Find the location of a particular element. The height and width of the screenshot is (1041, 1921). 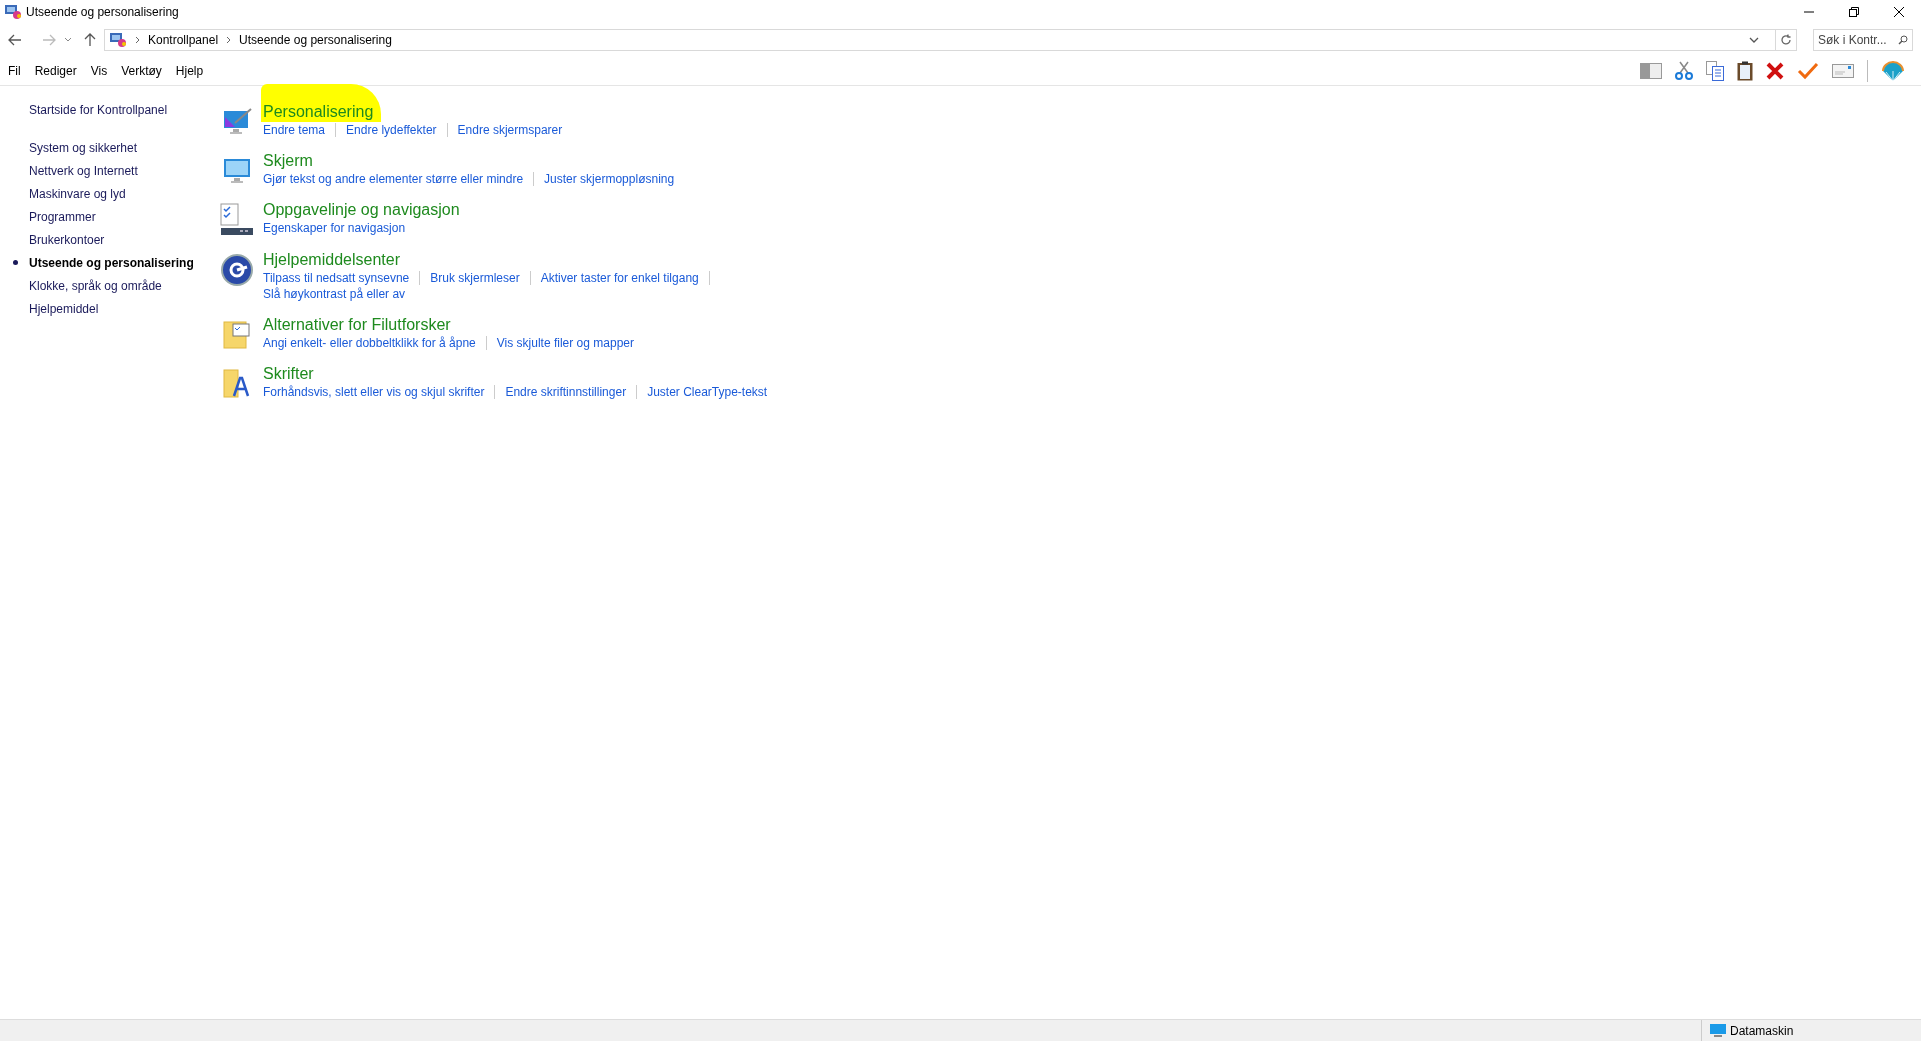

task-link: Aktiver taster for enkel tilgang is located at coordinates (619, 278).